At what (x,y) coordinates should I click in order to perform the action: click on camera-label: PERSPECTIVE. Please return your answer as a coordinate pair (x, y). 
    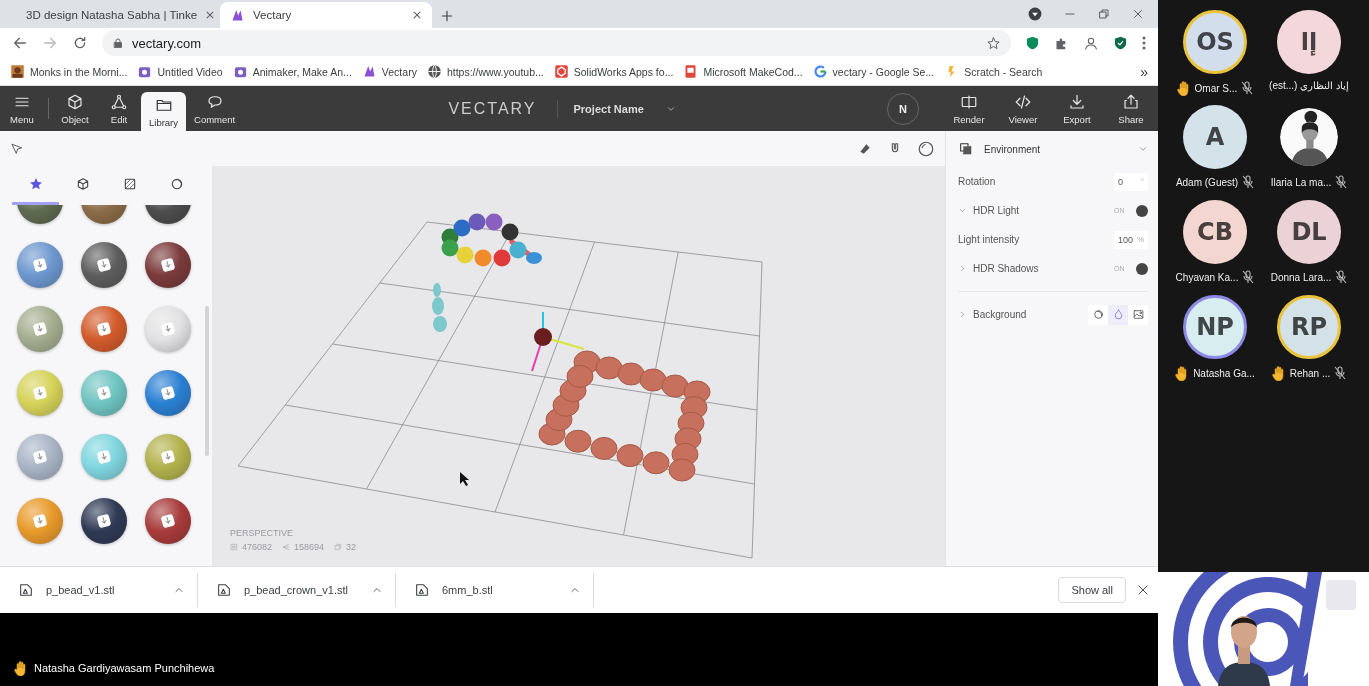
    Looking at the image, I should click on (262, 533).